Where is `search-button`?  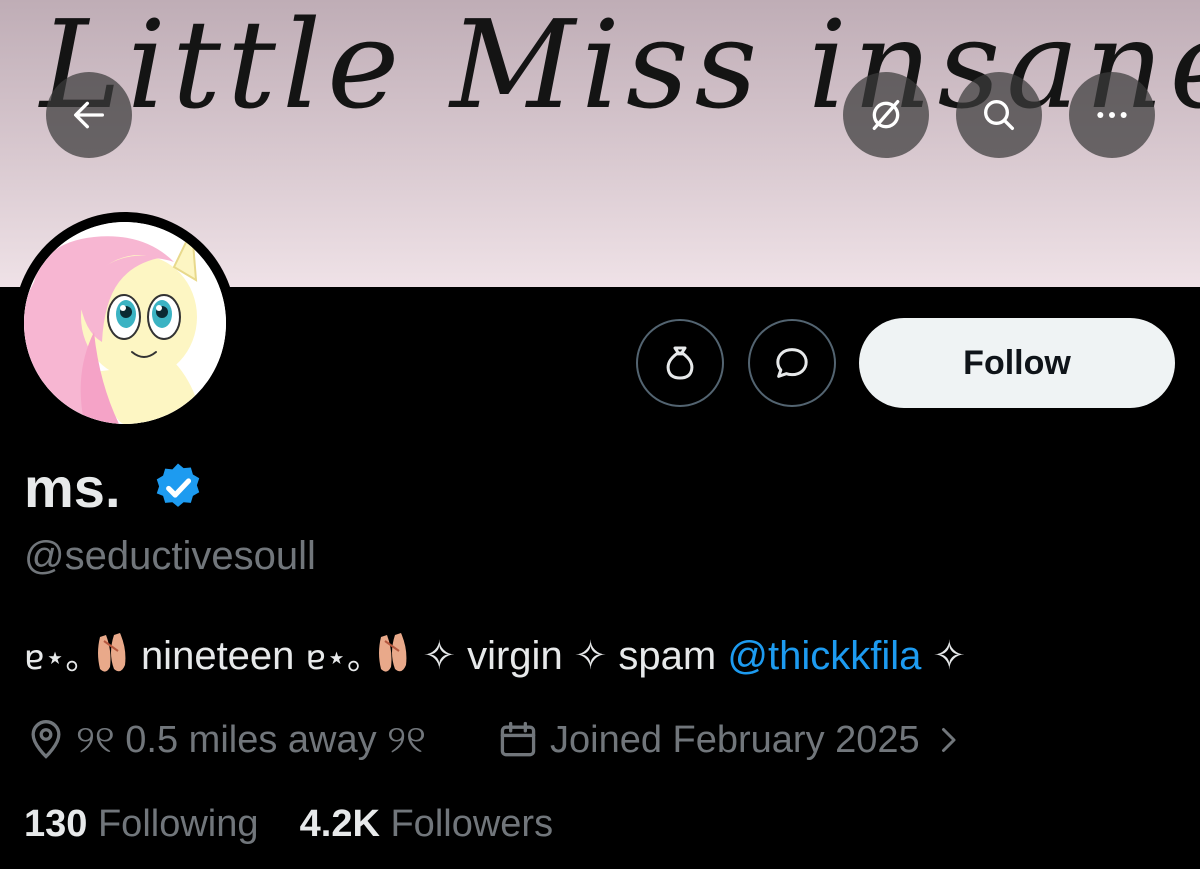 search-button is located at coordinates (999, 115).